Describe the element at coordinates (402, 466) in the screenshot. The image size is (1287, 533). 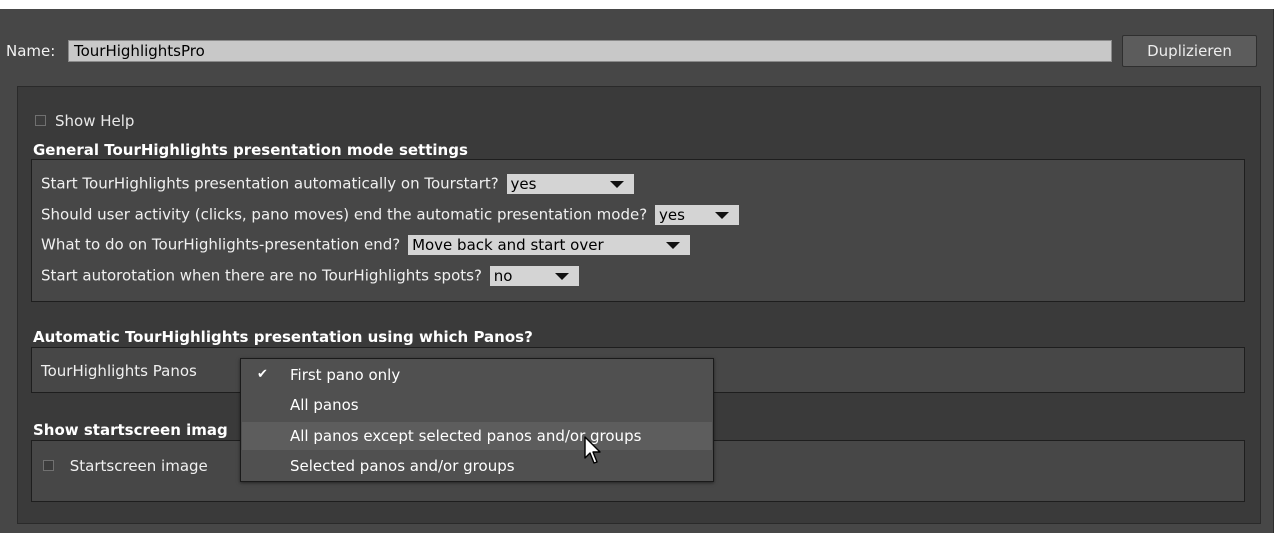
I see `option-label: Selected panos and/or groups` at that location.